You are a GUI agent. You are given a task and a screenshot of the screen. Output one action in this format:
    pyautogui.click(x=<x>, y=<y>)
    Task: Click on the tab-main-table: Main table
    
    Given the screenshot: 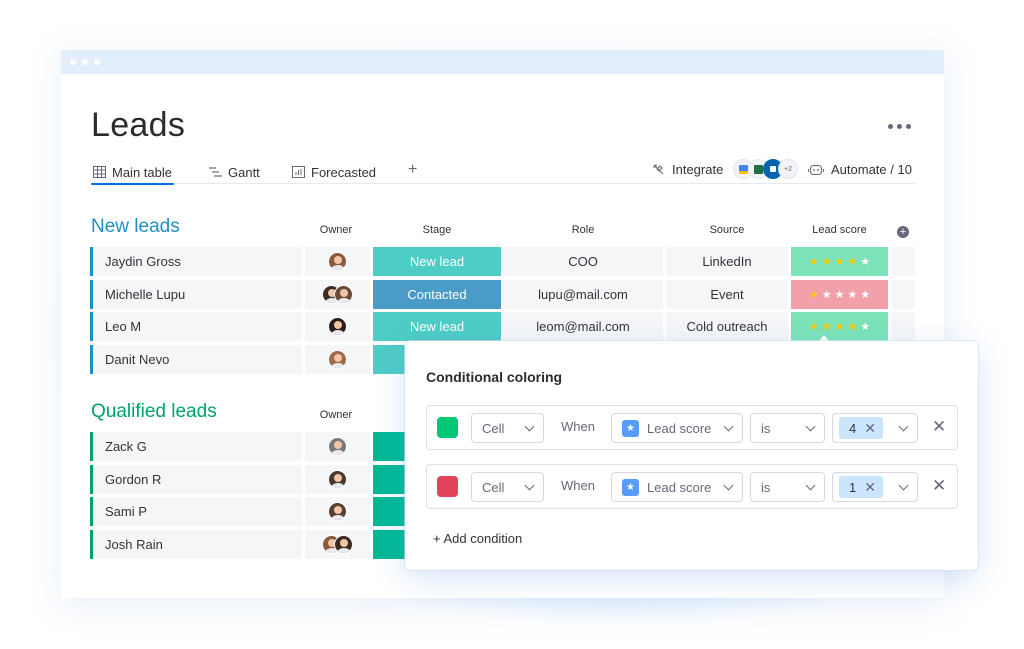 What is the action you would take?
    pyautogui.click(x=132, y=173)
    